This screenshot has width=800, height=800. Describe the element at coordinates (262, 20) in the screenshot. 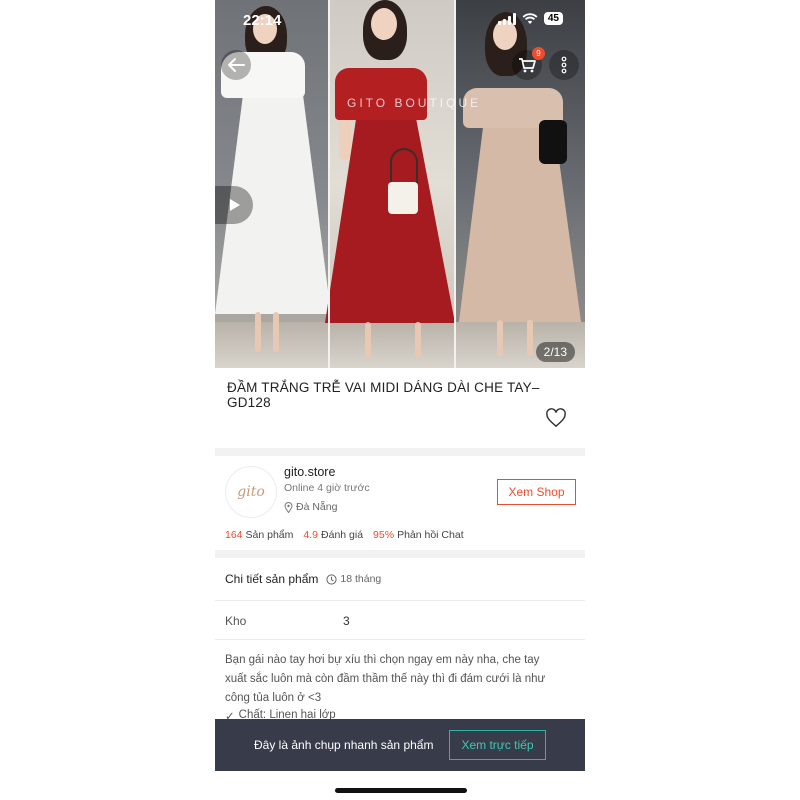

I see `status-time: 22:14` at that location.